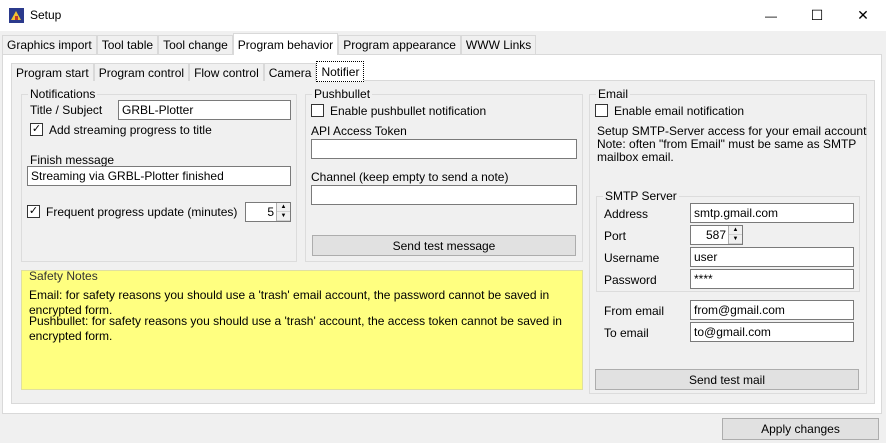 The width and height of the screenshot is (886, 443). I want to click on email-legend: Email, so click(613, 94).